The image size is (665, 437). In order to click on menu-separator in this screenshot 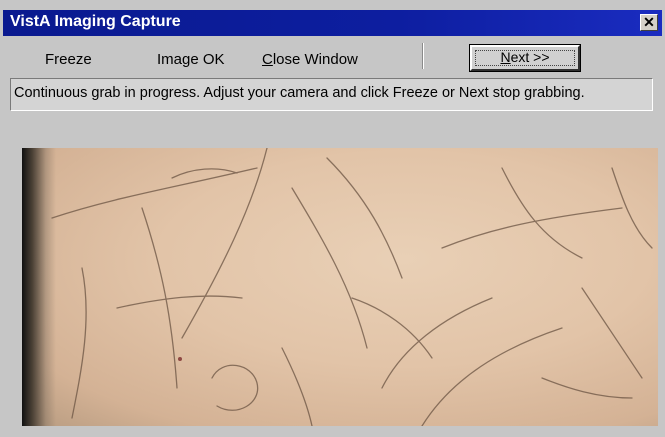, I will do `click(423, 56)`.